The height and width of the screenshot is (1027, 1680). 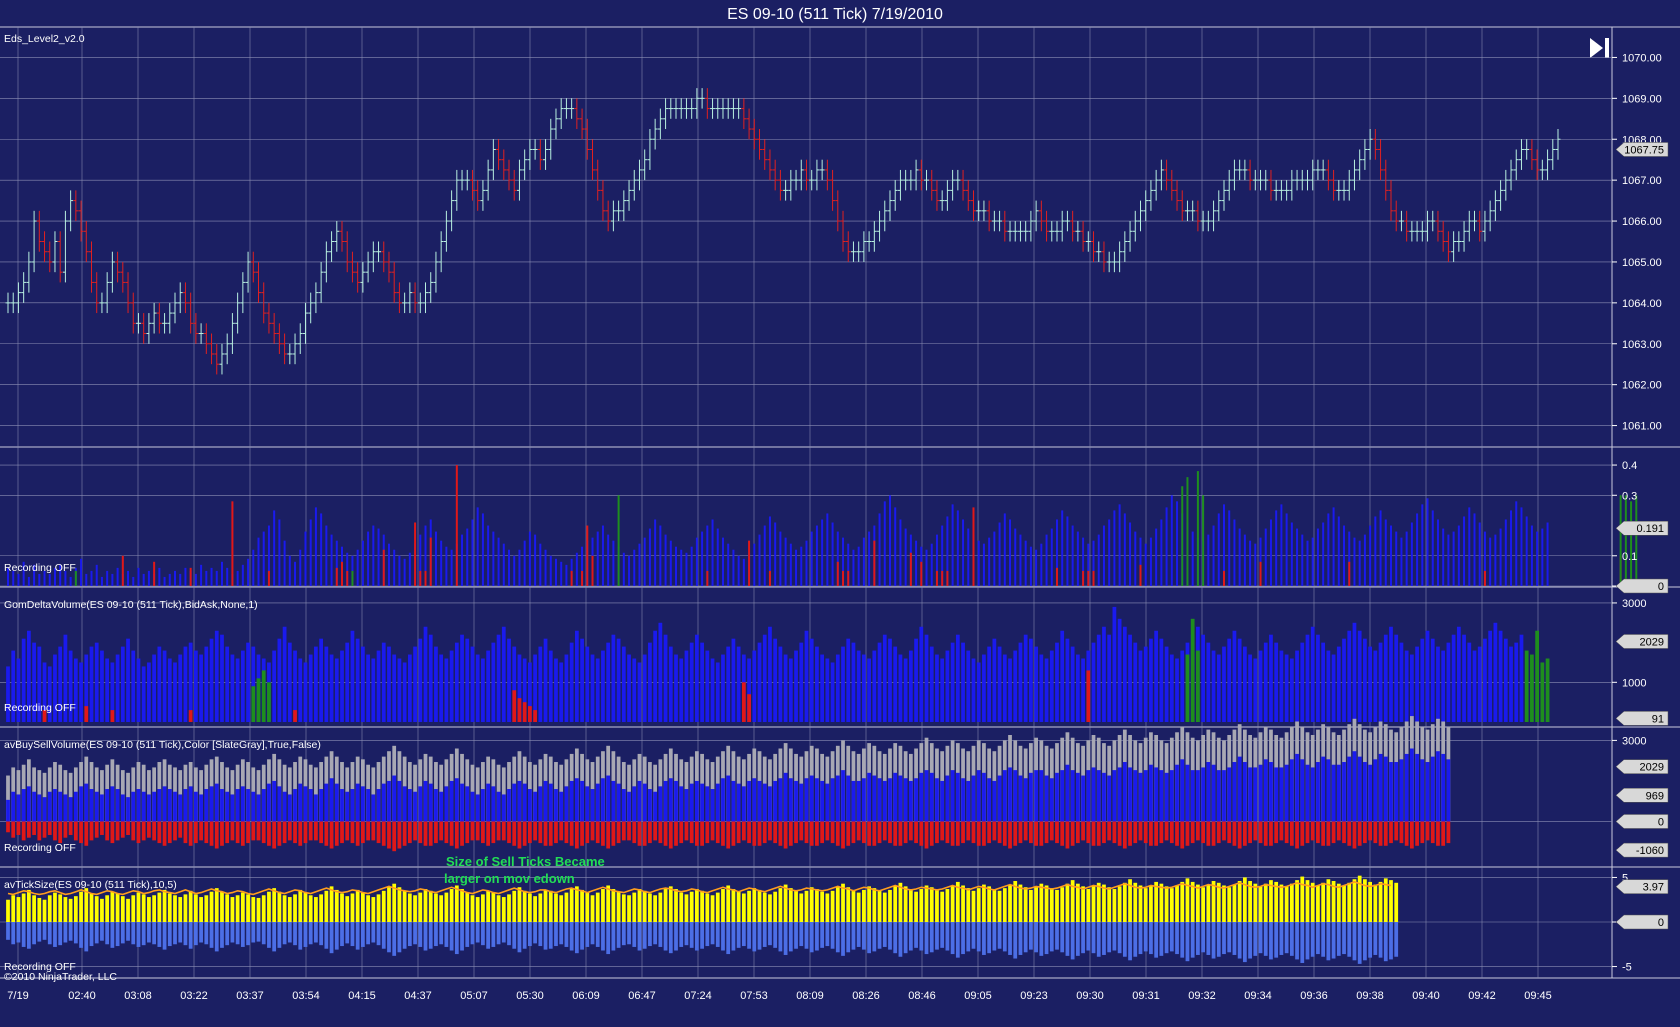 I want to click on buy-sell-value-callout: 0, so click(x=1642, y=821).